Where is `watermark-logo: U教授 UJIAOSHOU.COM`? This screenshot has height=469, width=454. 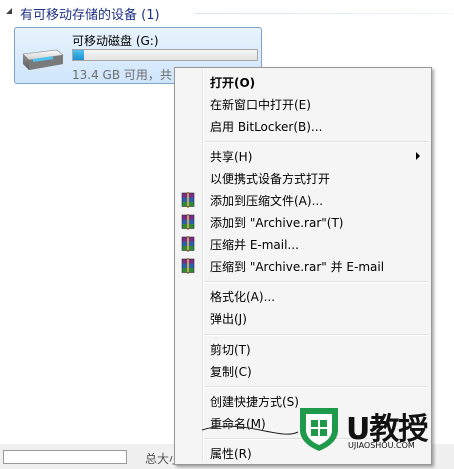
watermark-logo: U教授 UJIAOSHOU.COM is located at coordinates (368, 429).